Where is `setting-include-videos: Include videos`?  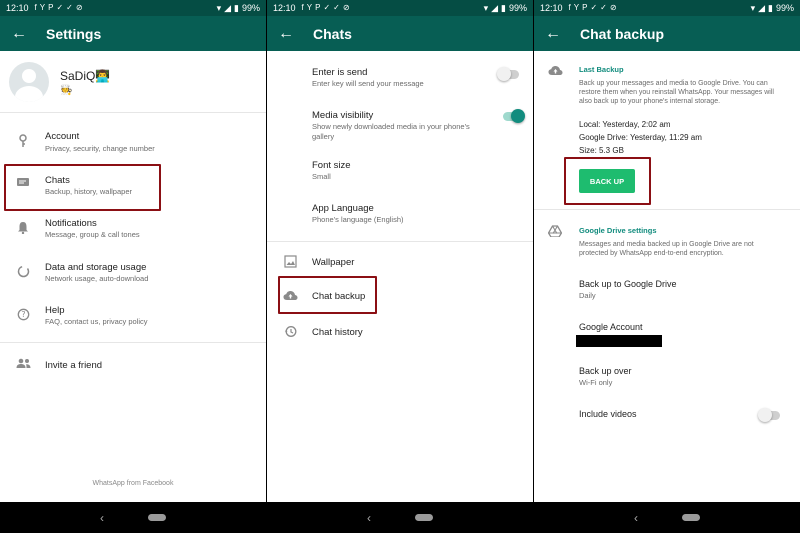
setting-include-videos: Include videos is located at coordinates (667, 416).